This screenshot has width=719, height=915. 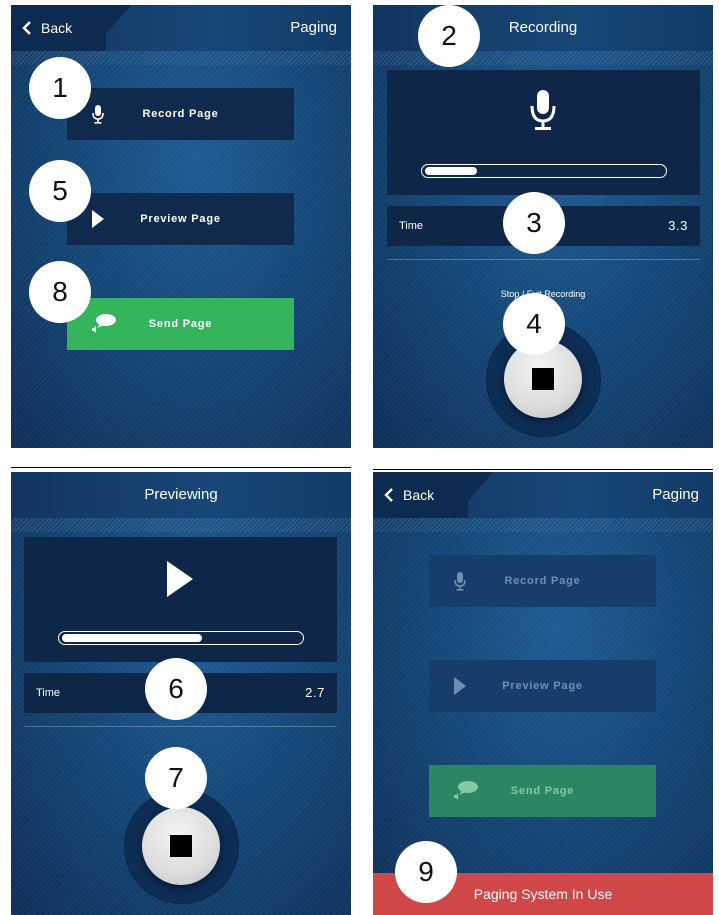 I want to click on stop-preview-button, so click(x=181, y=846).